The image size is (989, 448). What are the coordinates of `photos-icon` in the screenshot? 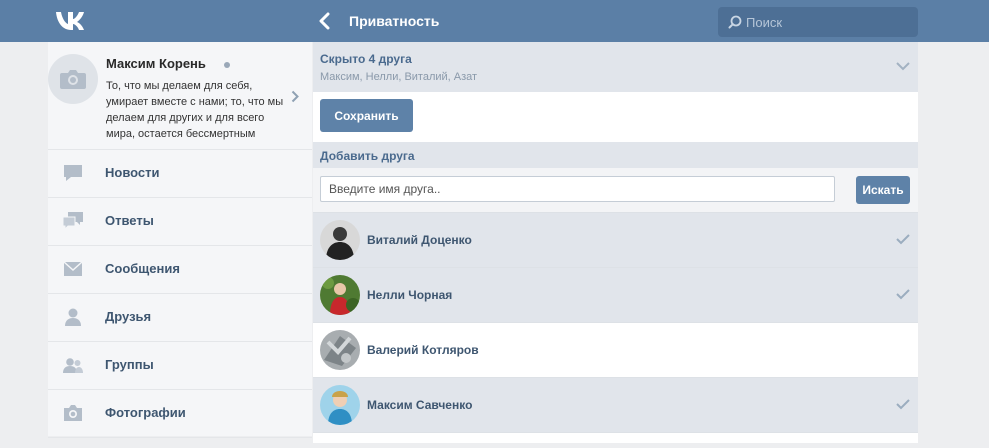 It's located at (73, 413).